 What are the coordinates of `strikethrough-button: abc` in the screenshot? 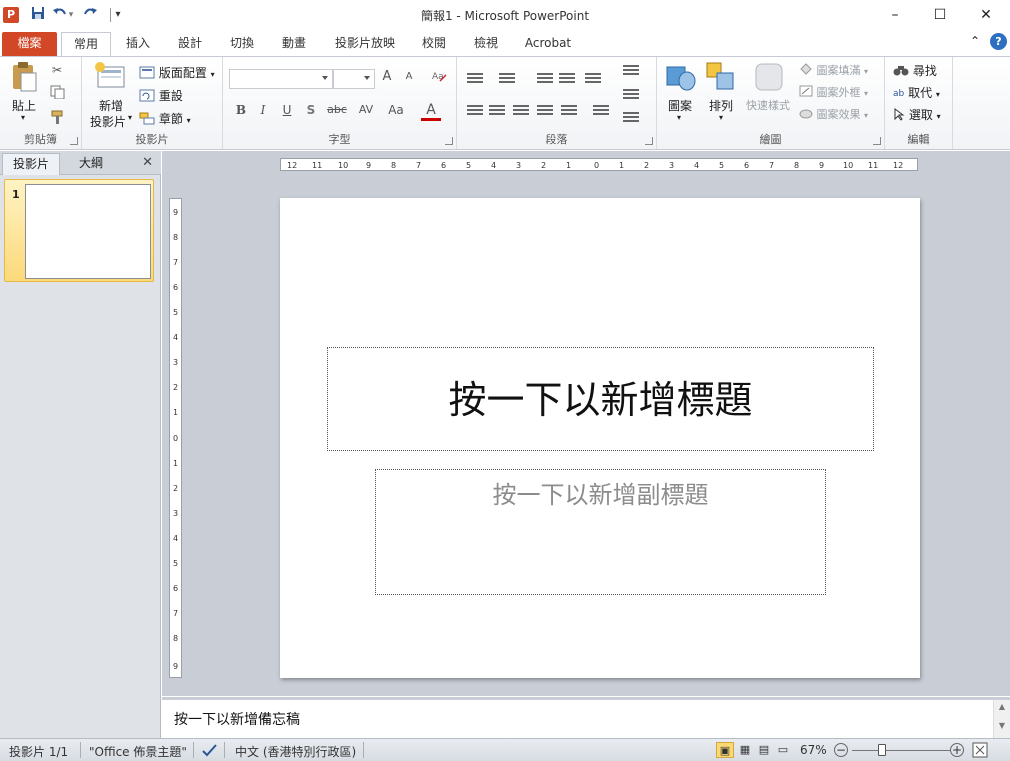 It's located at (337, 109).